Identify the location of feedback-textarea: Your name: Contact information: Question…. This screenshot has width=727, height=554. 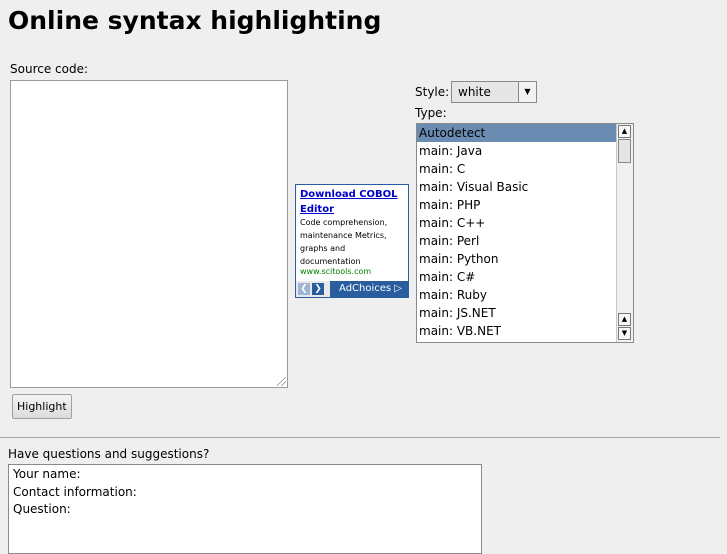
(245, 509).